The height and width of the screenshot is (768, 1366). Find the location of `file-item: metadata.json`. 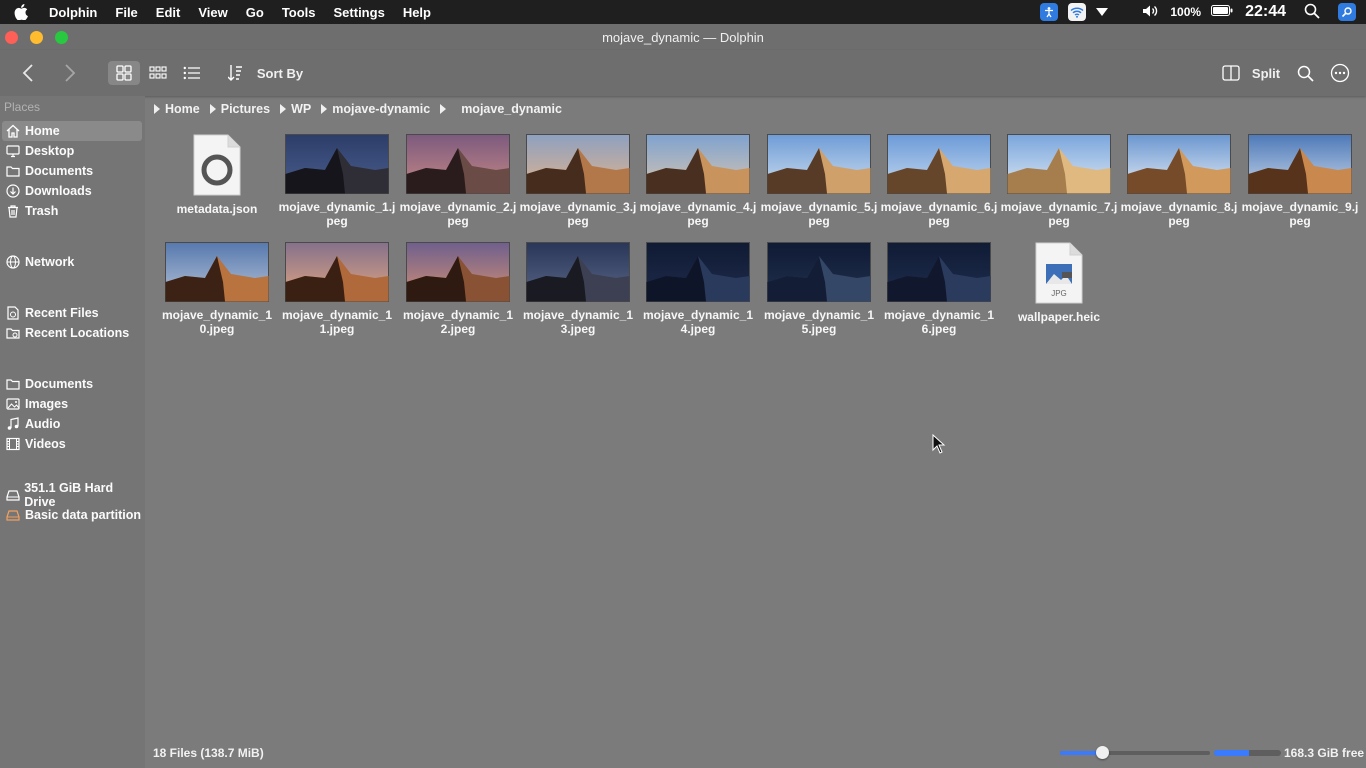

file-item: metadata.json is located at coordinates (217, 175).